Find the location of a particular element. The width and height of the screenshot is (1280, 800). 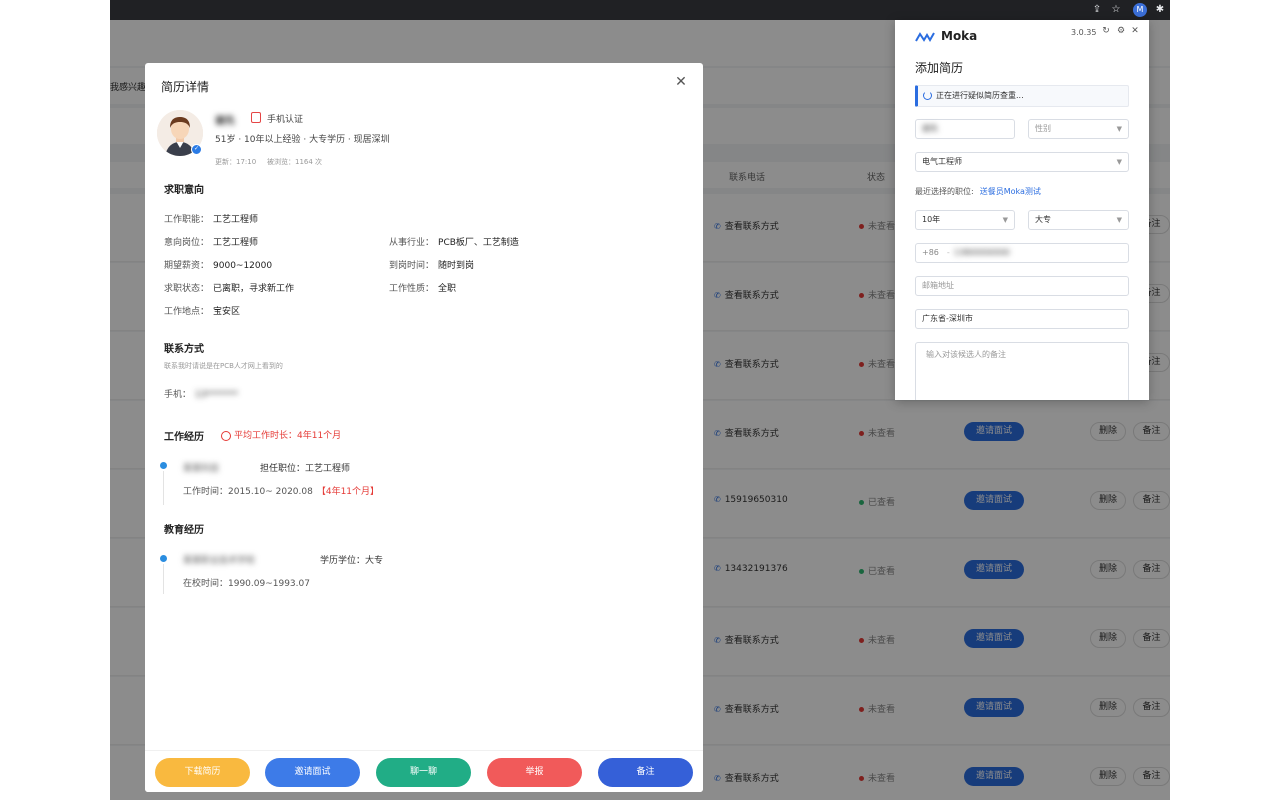

intent-function-label: 工作职能： is located at coordinates (187, 220).